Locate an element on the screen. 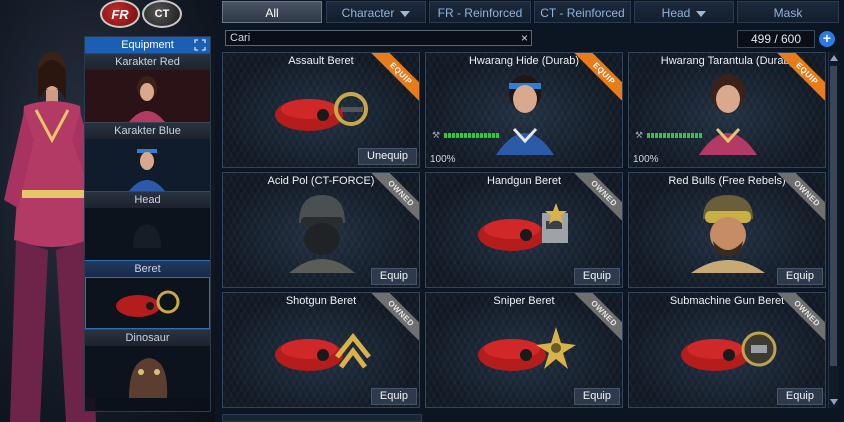  tab-mask: Mask is located at coordinates (788, 12).